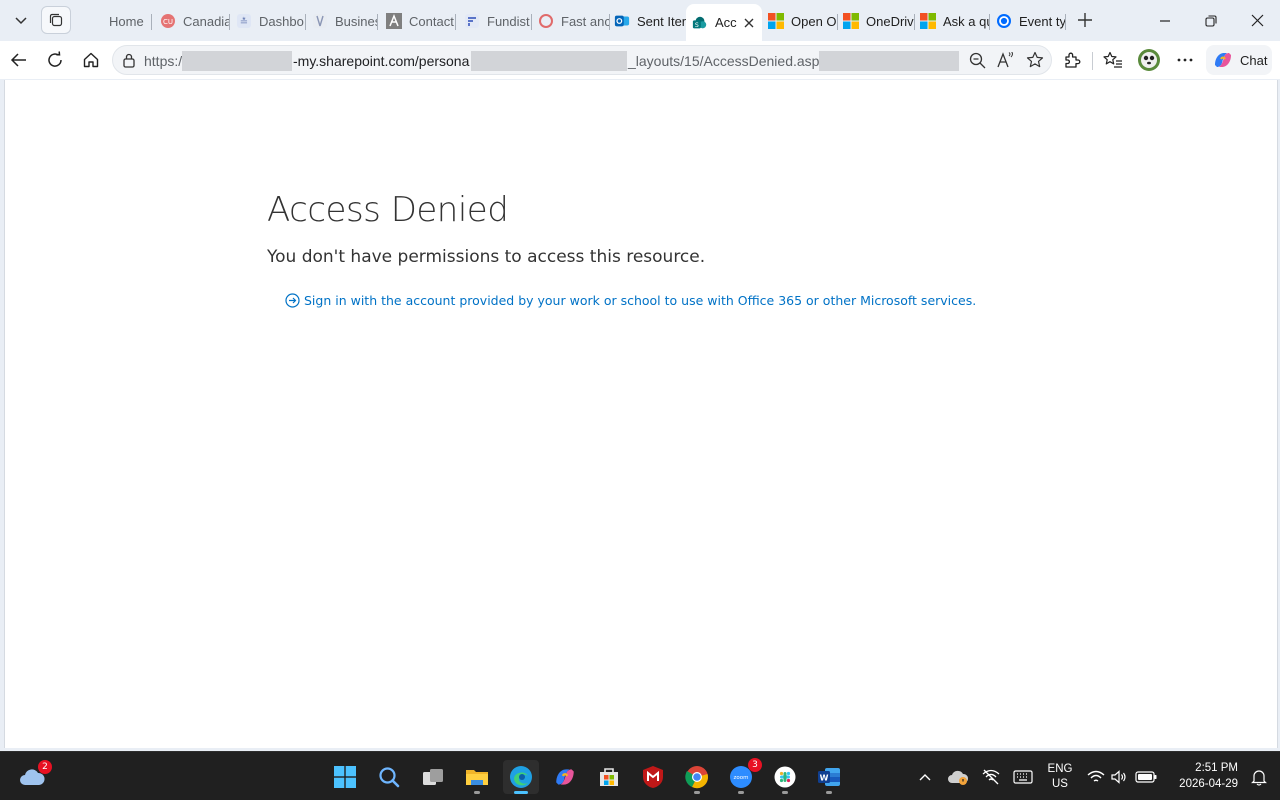 The width and height of the screenshot is (1280, 800). I want to click on microsoft-store-button, so click(609, 777).